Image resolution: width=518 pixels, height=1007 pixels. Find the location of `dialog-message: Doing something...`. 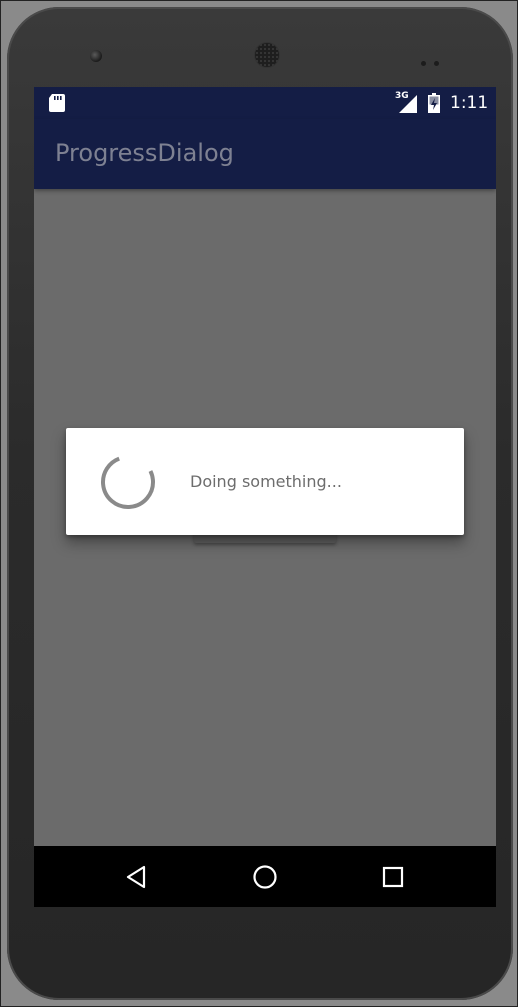

dialog-message: Doing something... is located at coordinates (266, 481).